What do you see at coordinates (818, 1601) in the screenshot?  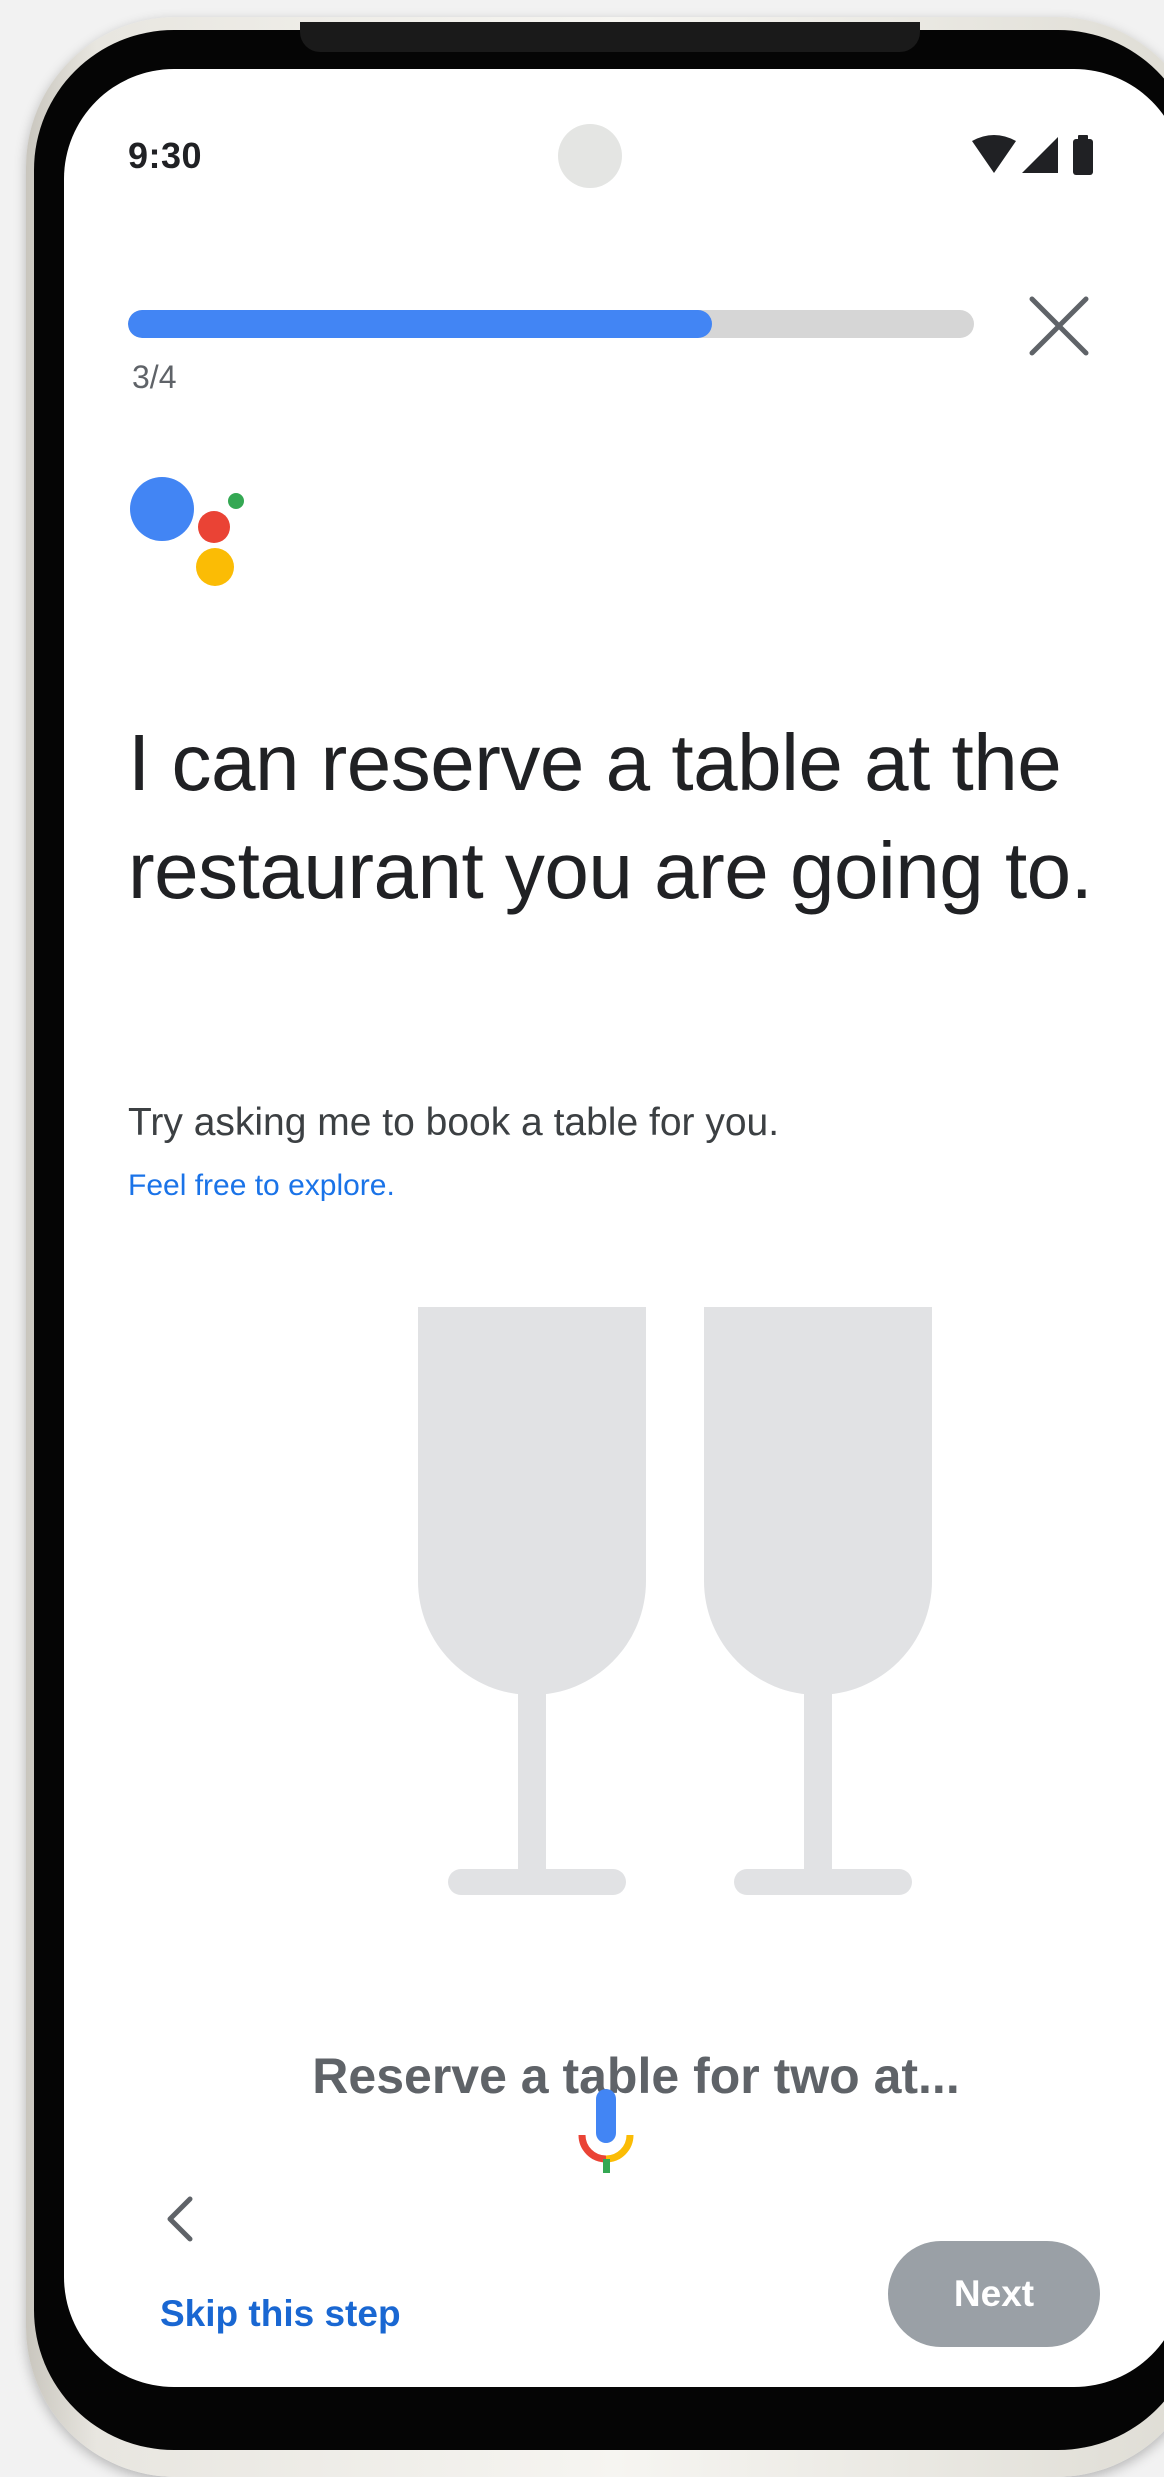 I see `wine-glass-right` at bounding box center [818, 1601].